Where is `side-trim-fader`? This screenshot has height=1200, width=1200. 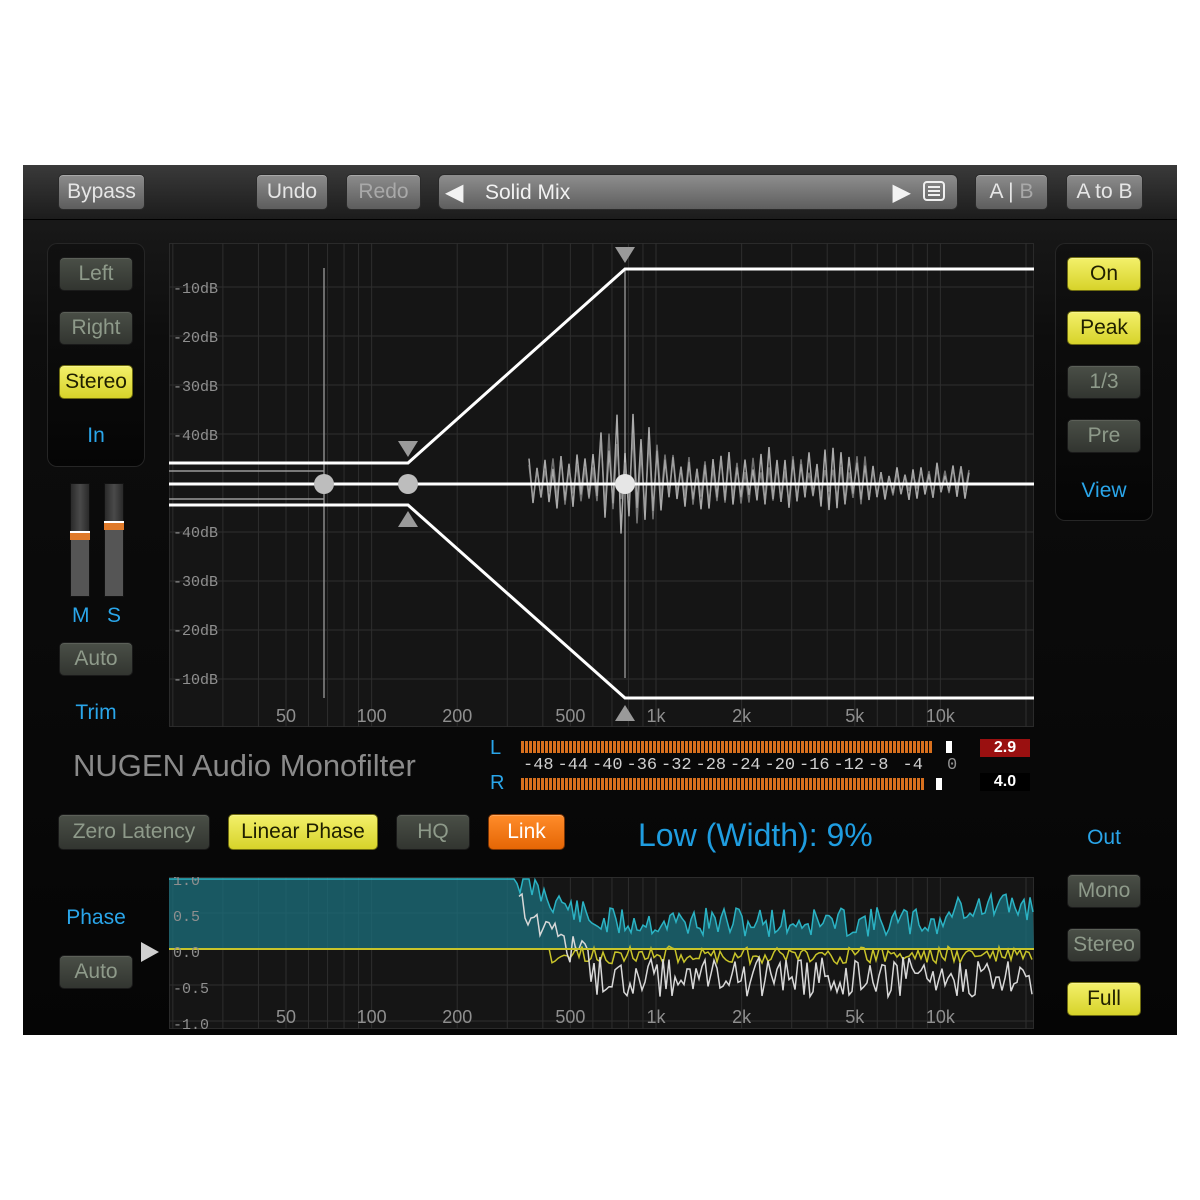
side-trim-fader is located at coordinates (114, 540).